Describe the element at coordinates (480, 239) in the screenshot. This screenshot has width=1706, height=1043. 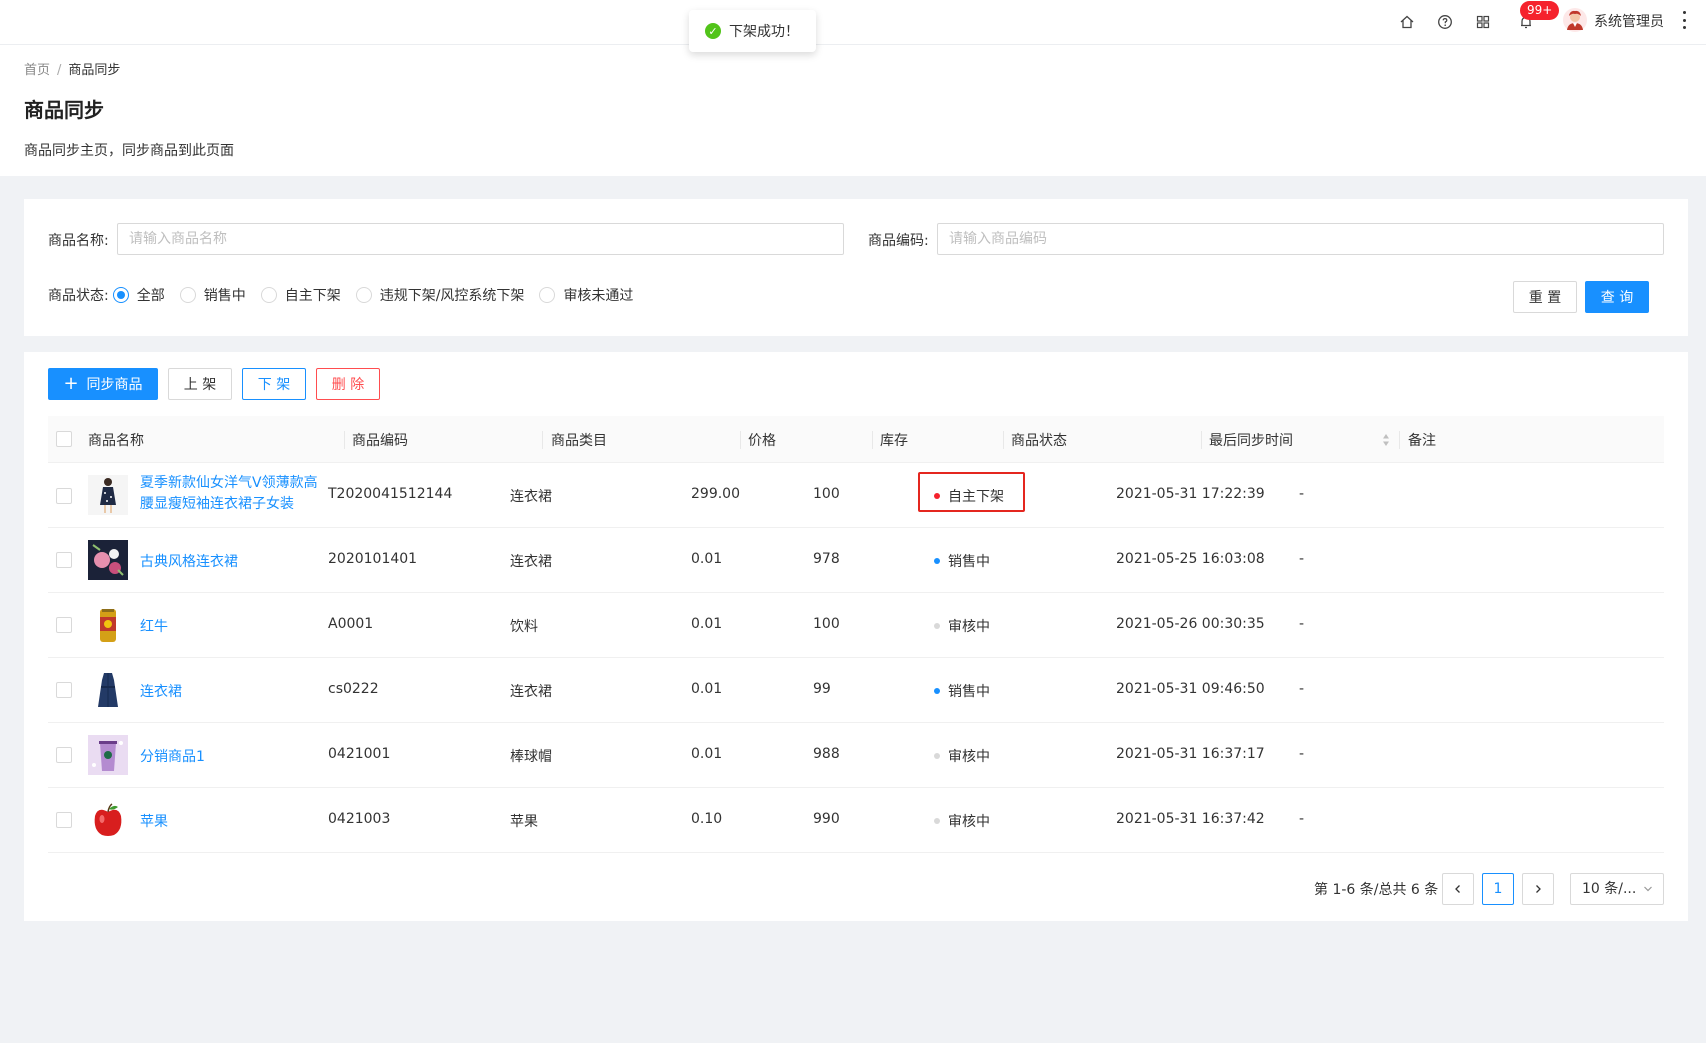
I see `product-name-input: 请输入商品名称` at that location.